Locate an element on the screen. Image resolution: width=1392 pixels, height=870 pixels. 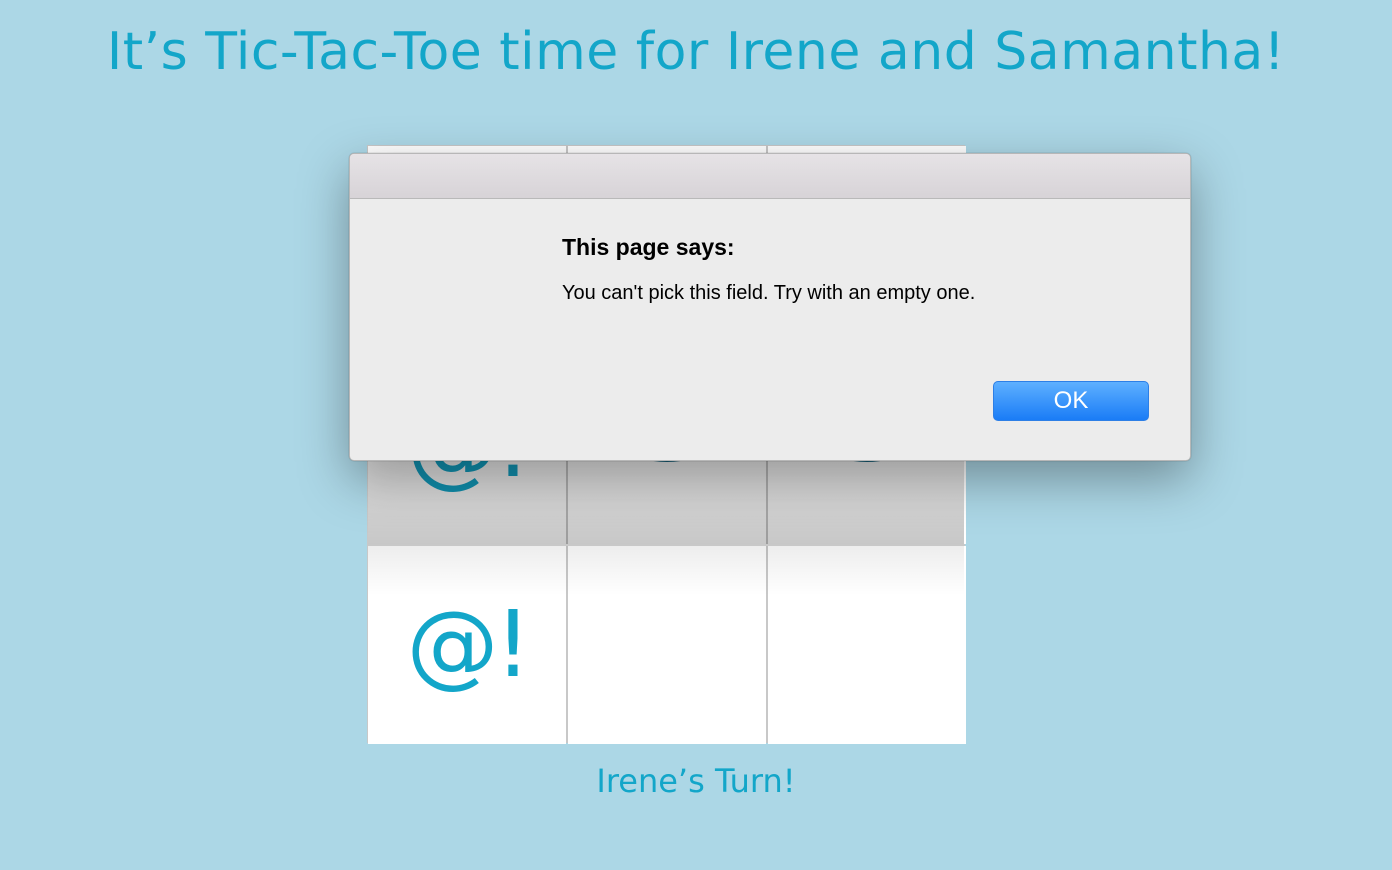
dialog-titlebar is located at coordinates (770, 176).